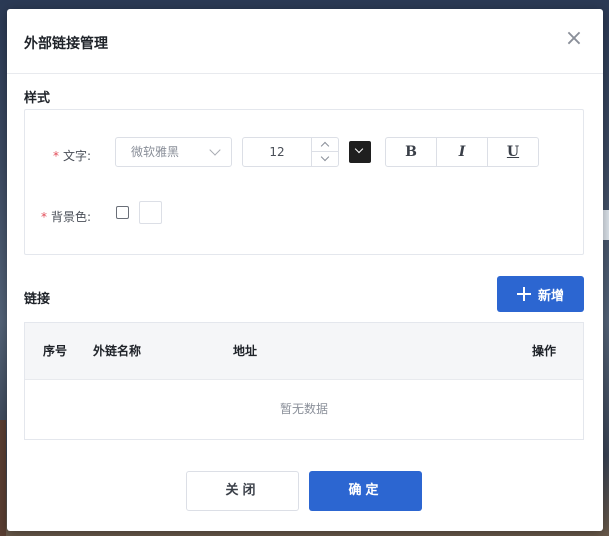 Image resolution: width=609 pixels, height=536 pixels. I want to click on header-divider, so click(305, 73).